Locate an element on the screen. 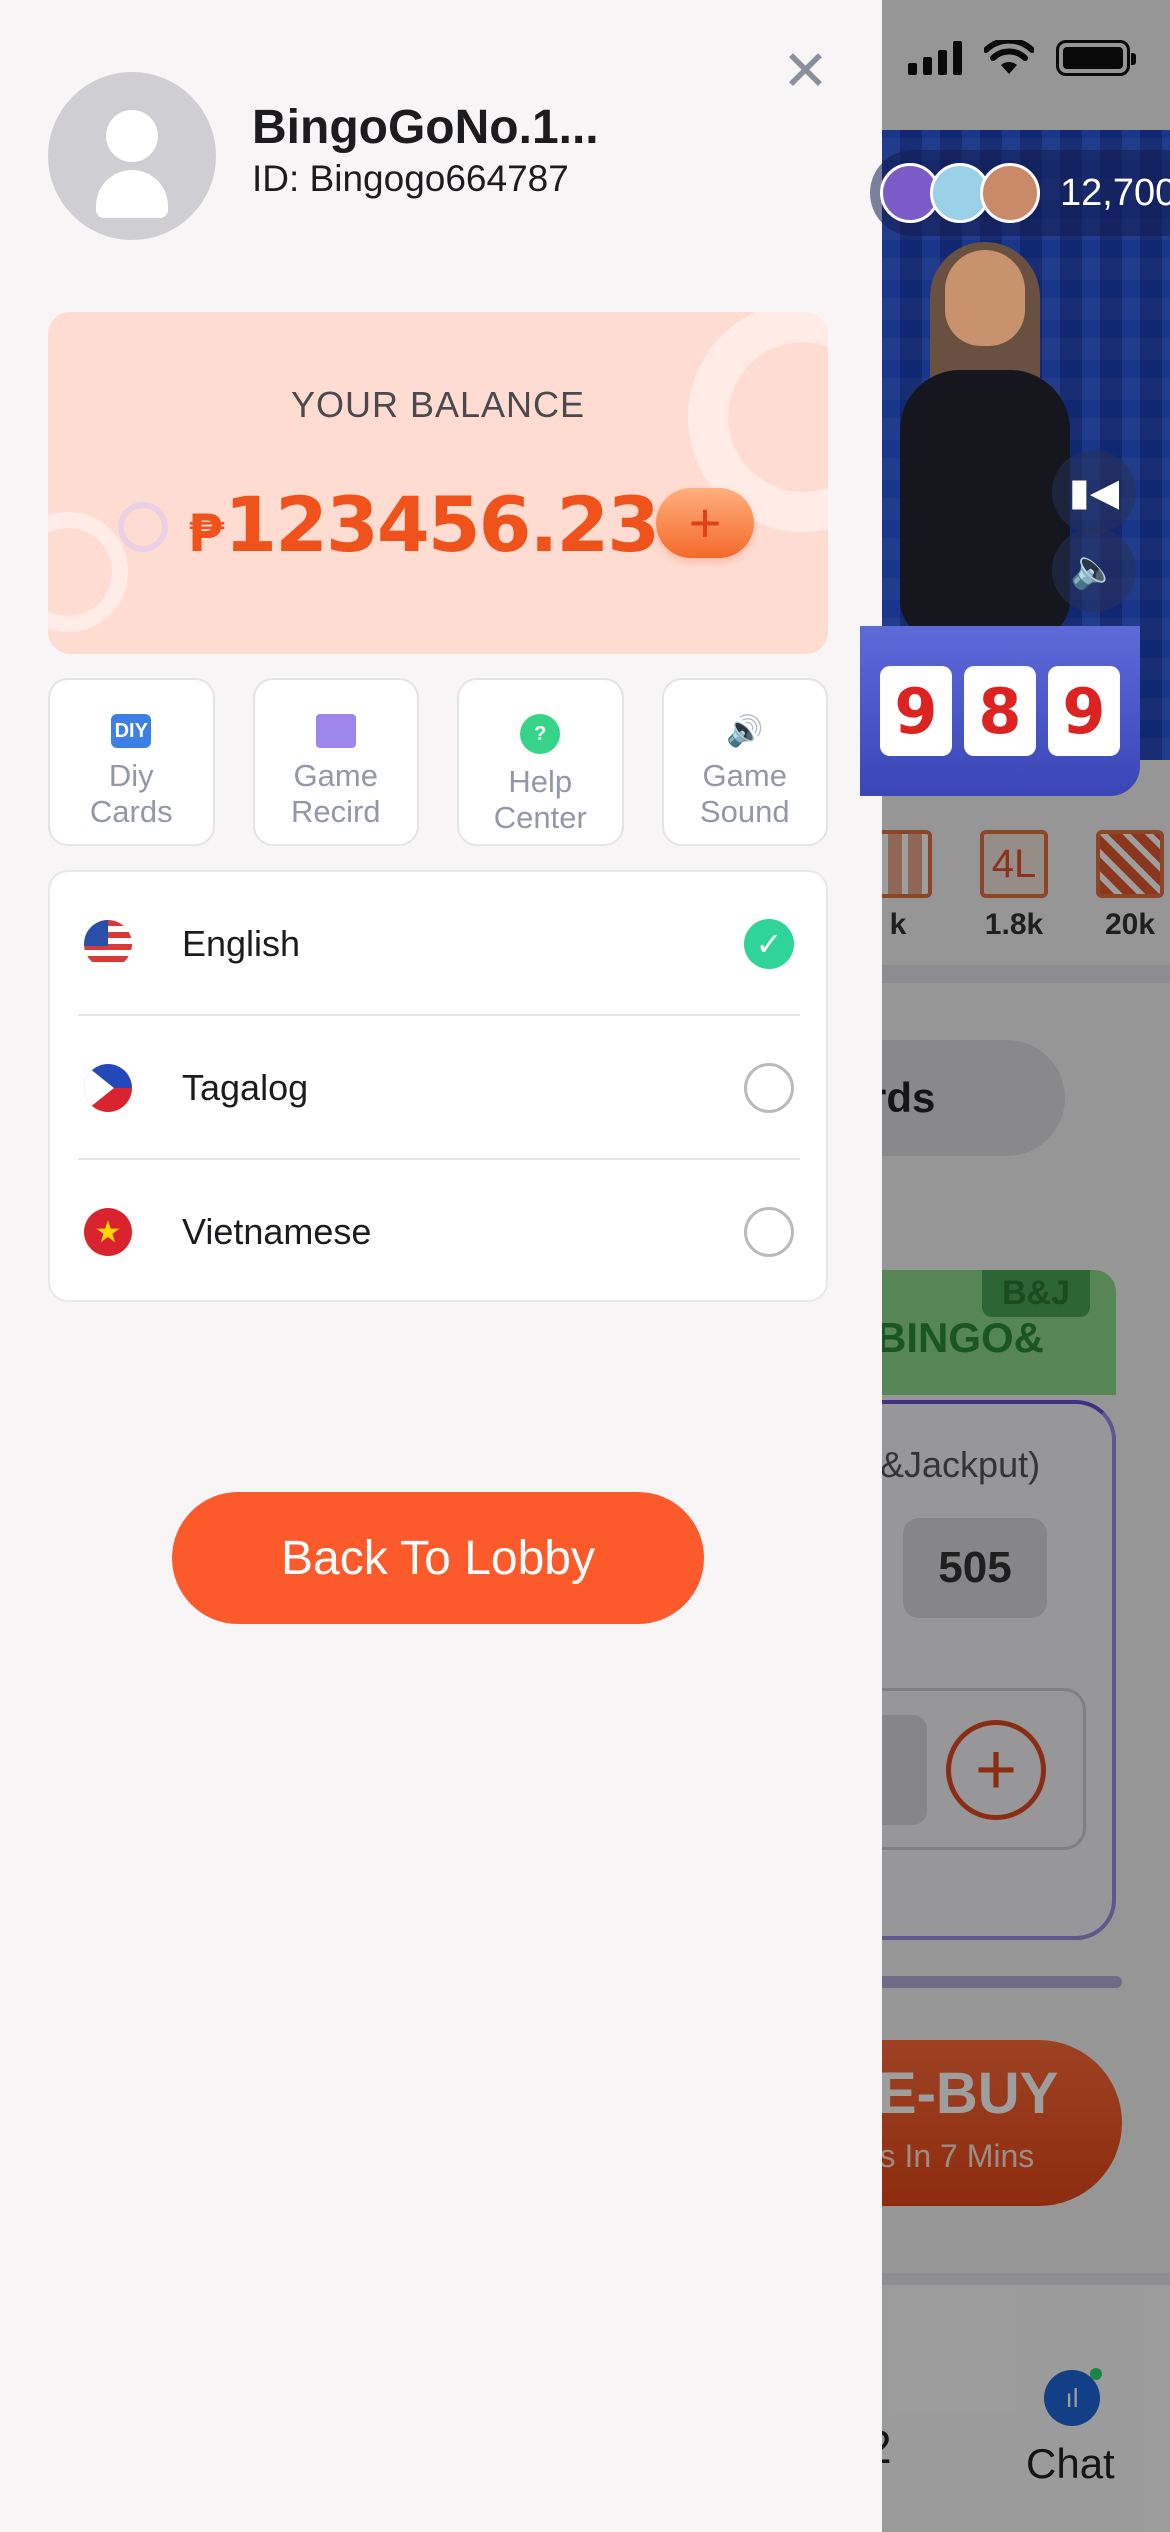  quick-action-label: Game Recird is located at coordinates (335, 793).